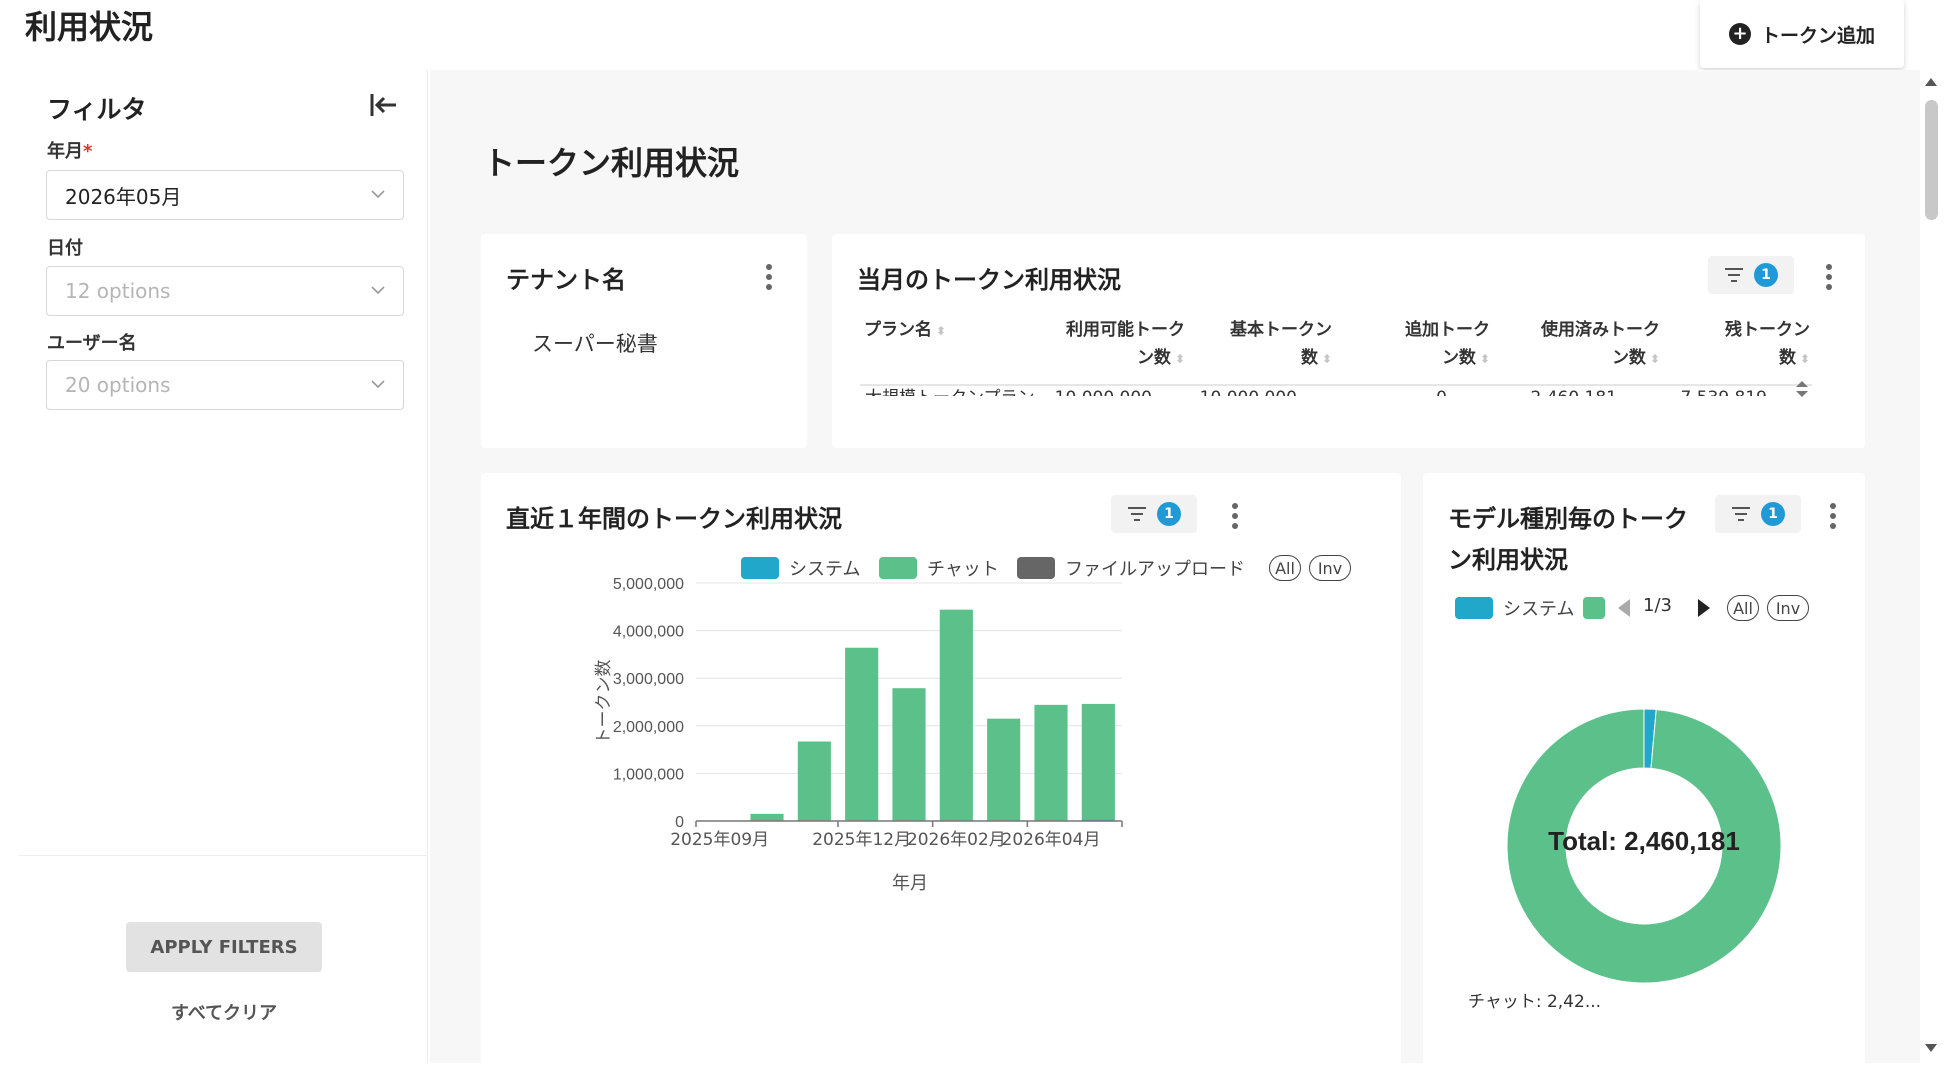 The image size is (1950, 1087). Describe the element at coordinates (648, 584) in the screenshot. I see `y-tick-label: 5,000,000` at that location.